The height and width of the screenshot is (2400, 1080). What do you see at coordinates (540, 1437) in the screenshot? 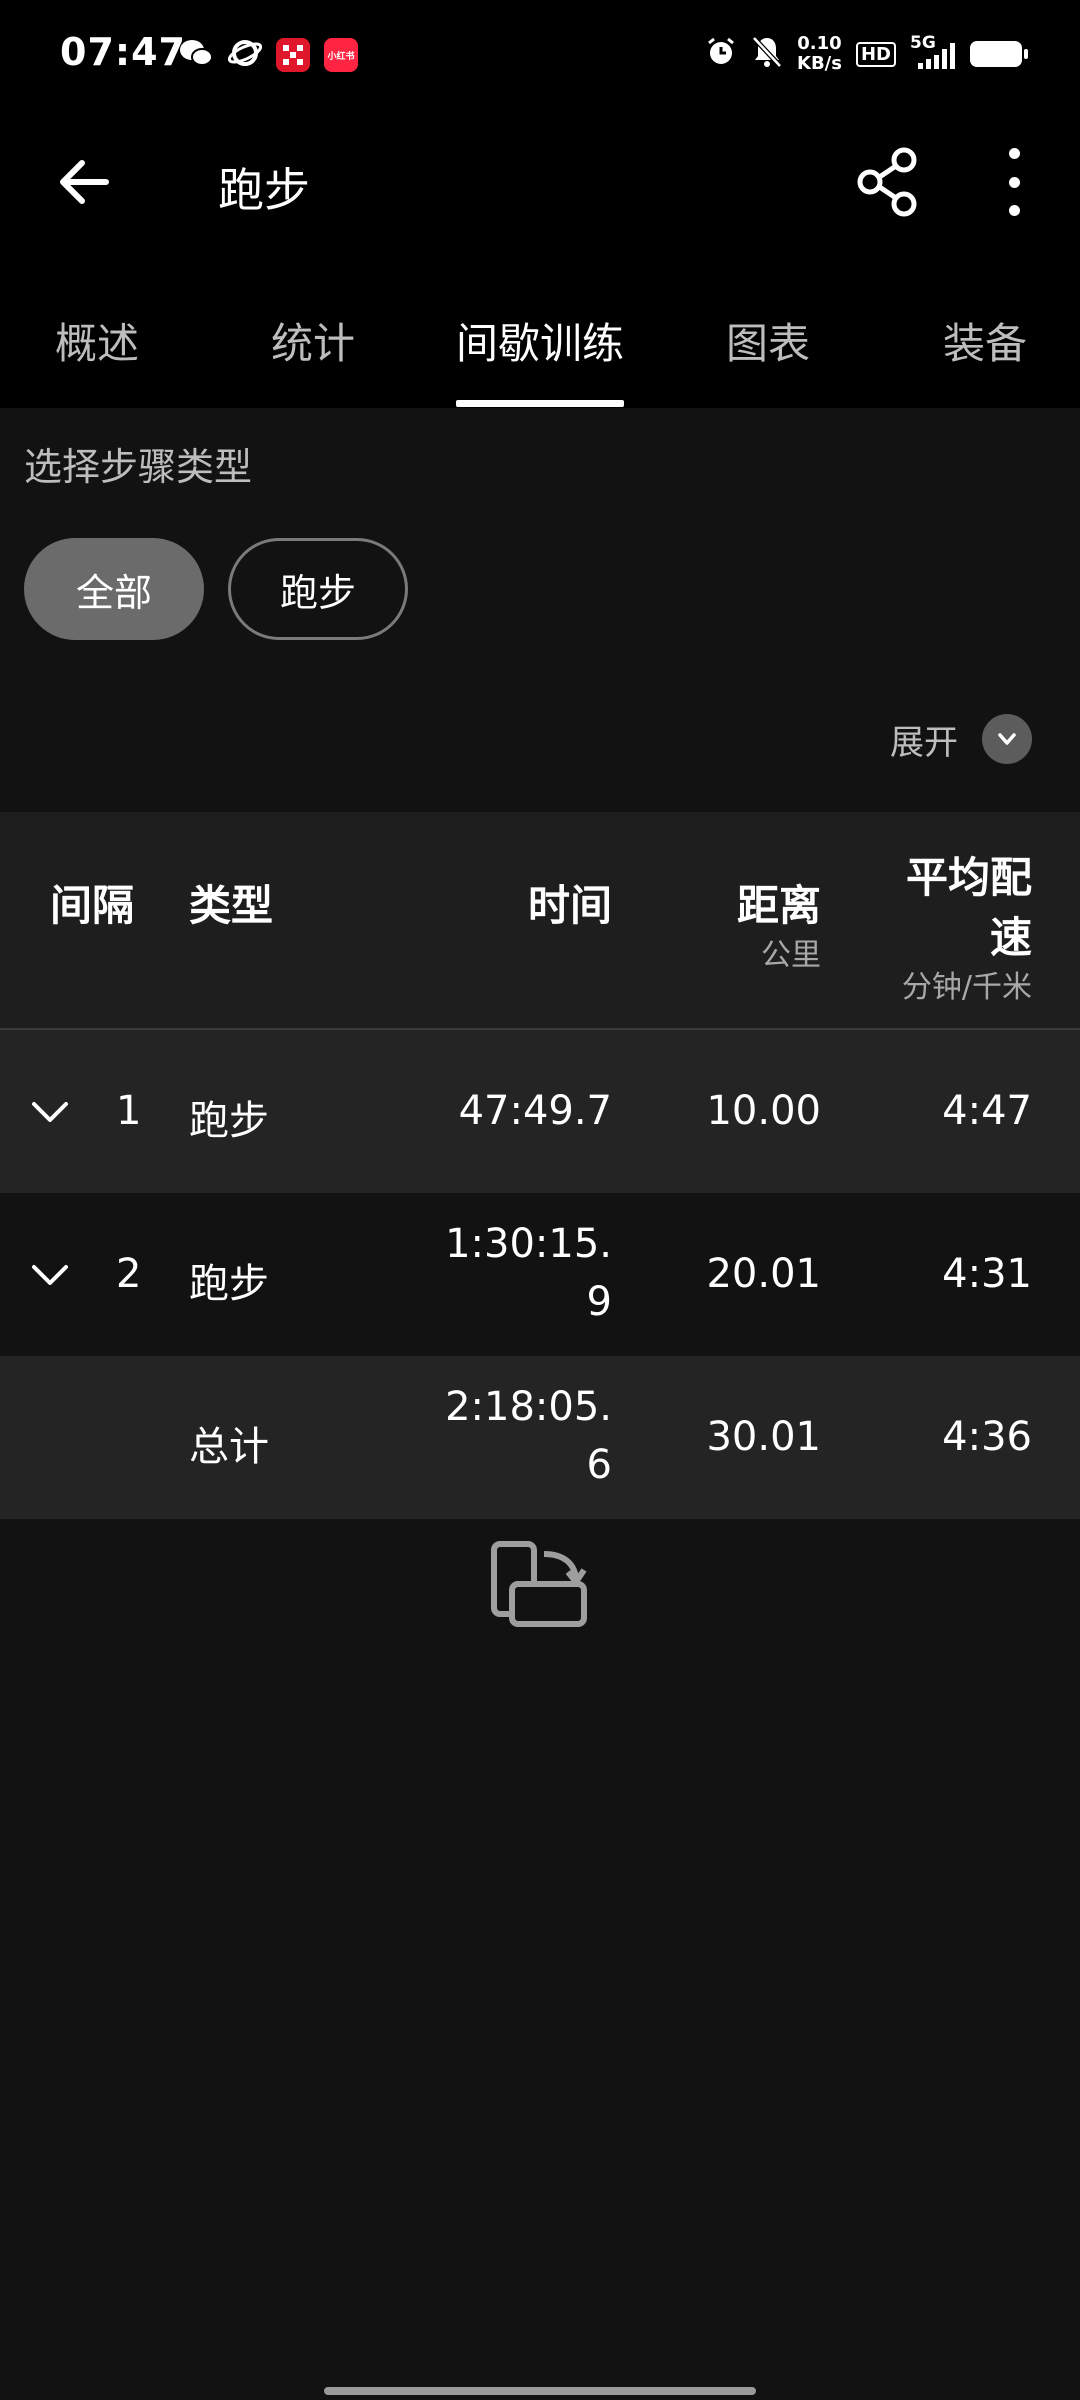
I see `total-row: 总计 2:18:05. 6 30.01 4:36` at bounding box center [540, 1437].